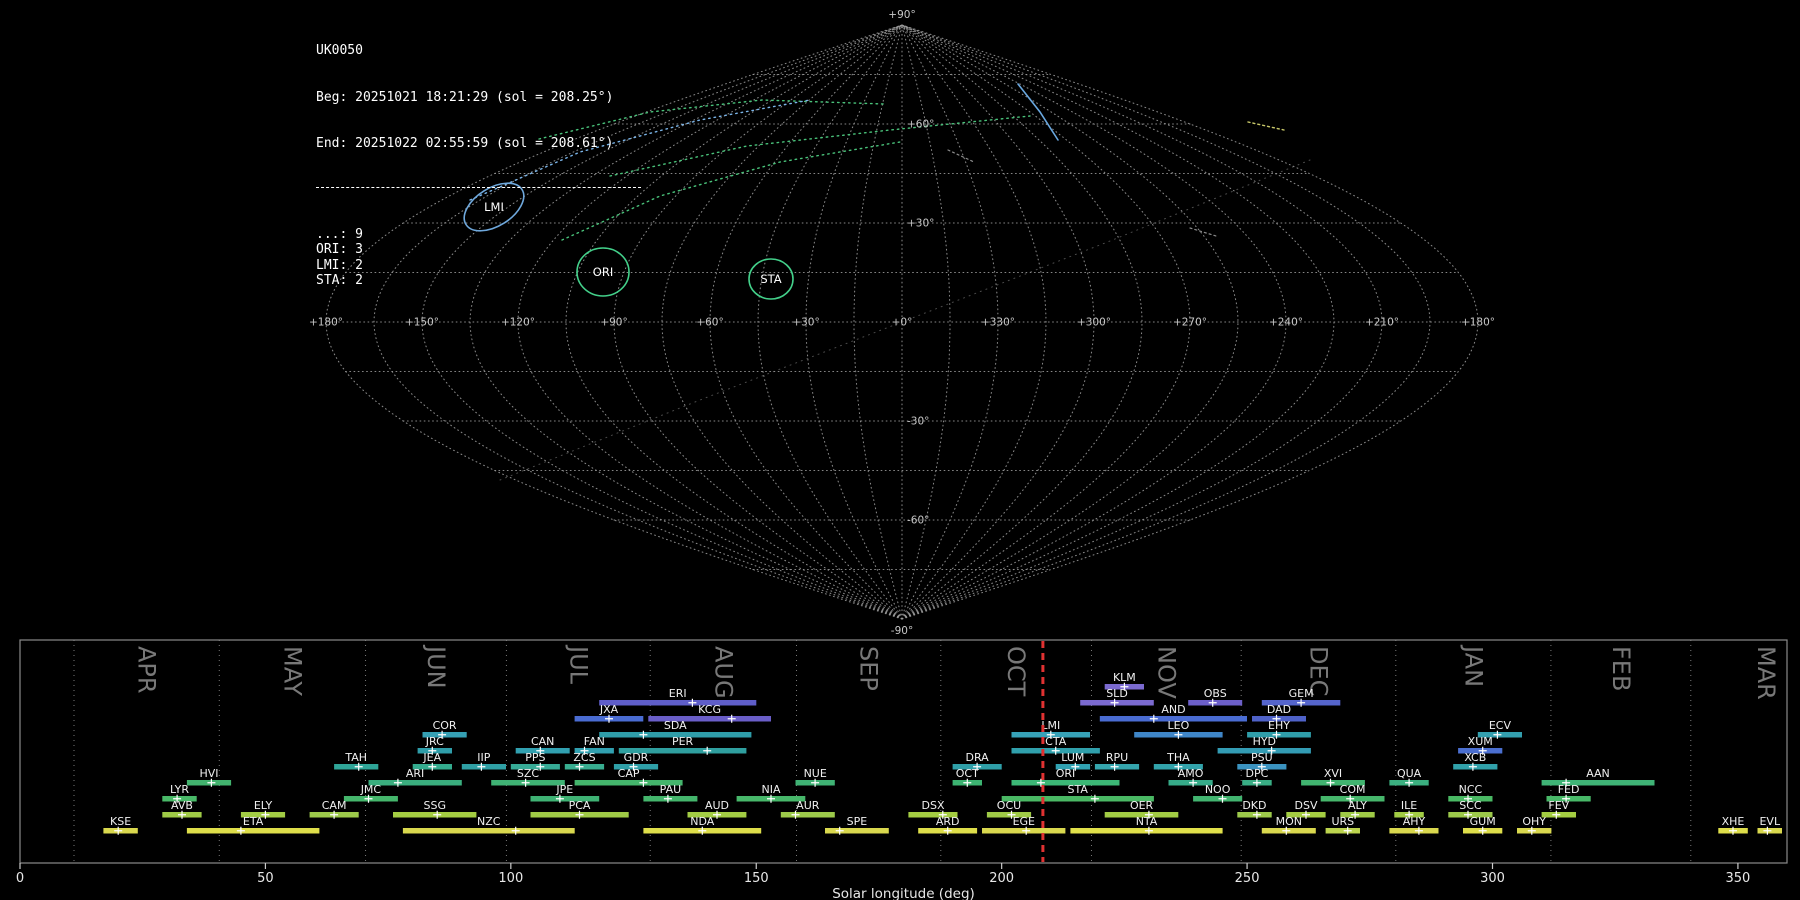 This screenshot has width=1800, height=900. I want to click on shower-label-kcg: KCG, so click(709, 709).